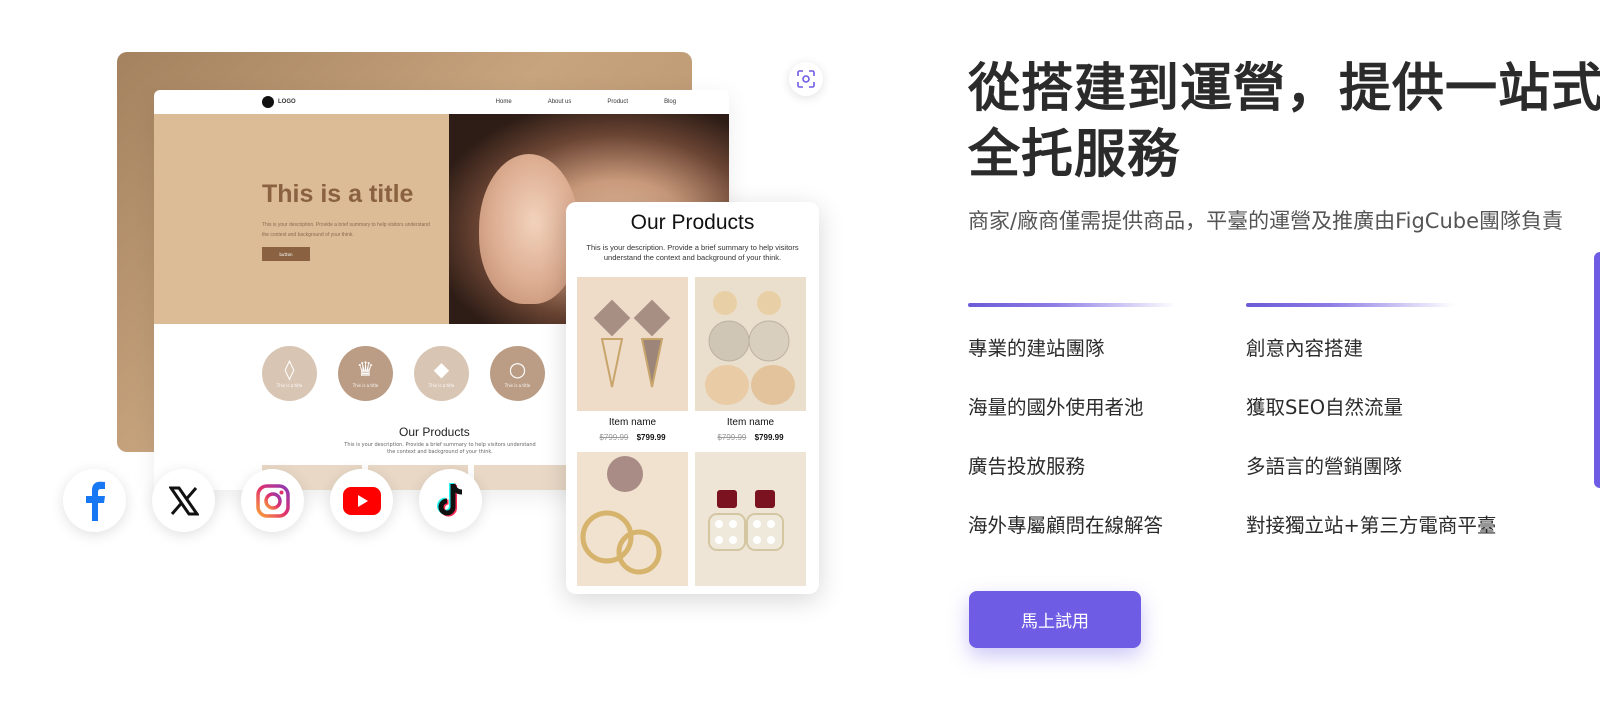  I want to click on page-subtitle: 商家/廠商僅需提供商品，平臺的運營及推廣由FigCube團隊負責, so click(1266, 221).